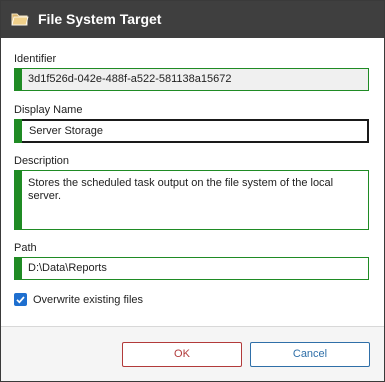 The width and height of the screenshot is (385, 382). I want to click on display-name-label: Display Name, so click(48, 110).